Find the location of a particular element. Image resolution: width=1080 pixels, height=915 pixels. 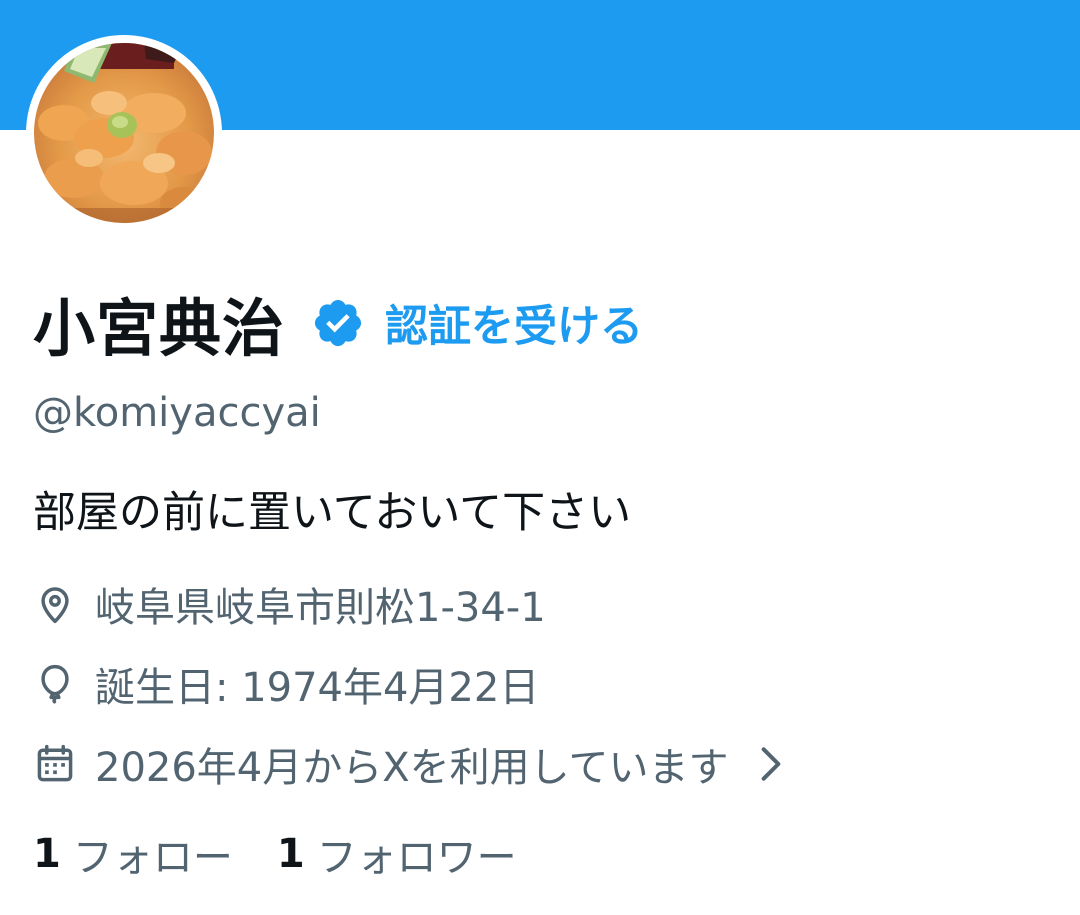

followers-link: 1 フォロワー is located at coordinates (397, 854).